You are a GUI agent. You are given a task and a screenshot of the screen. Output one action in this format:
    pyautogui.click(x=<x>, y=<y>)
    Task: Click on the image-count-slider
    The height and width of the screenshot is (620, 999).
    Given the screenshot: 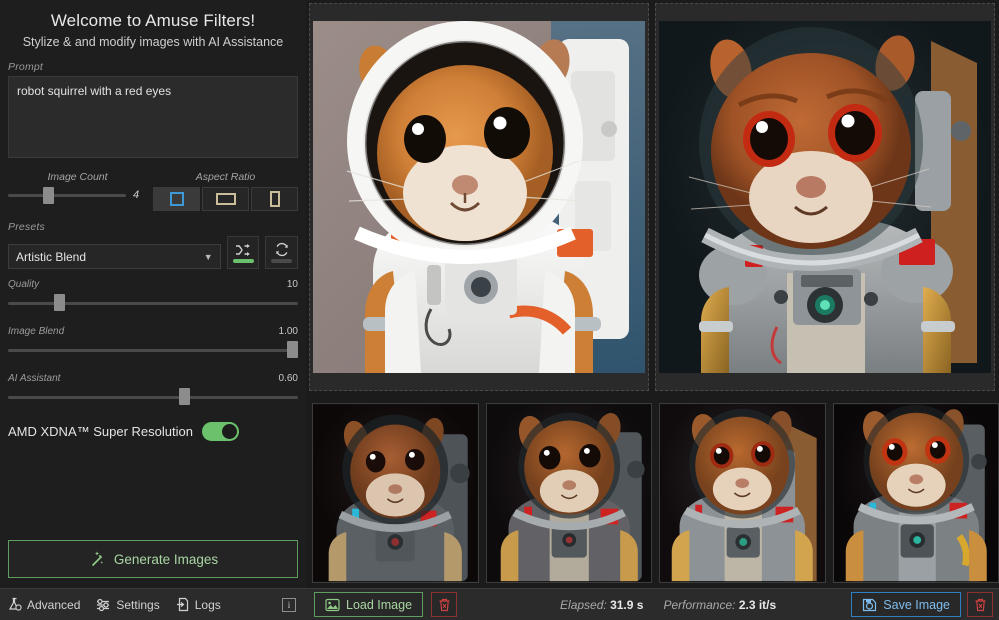 What is the action you would take?
    pyautogui.click(x=67, y=195)
    